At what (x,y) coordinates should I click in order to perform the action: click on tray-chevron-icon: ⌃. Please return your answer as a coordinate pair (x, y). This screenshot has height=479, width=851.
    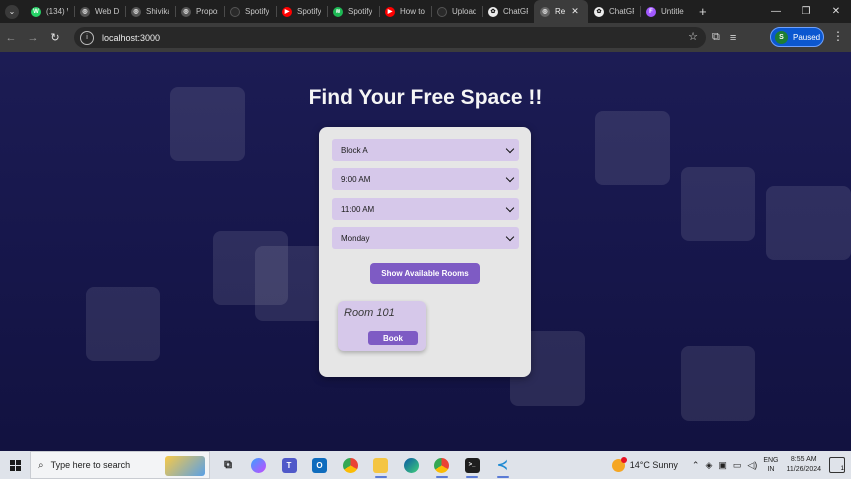
    Looking at the image, I should click on (696, 465).